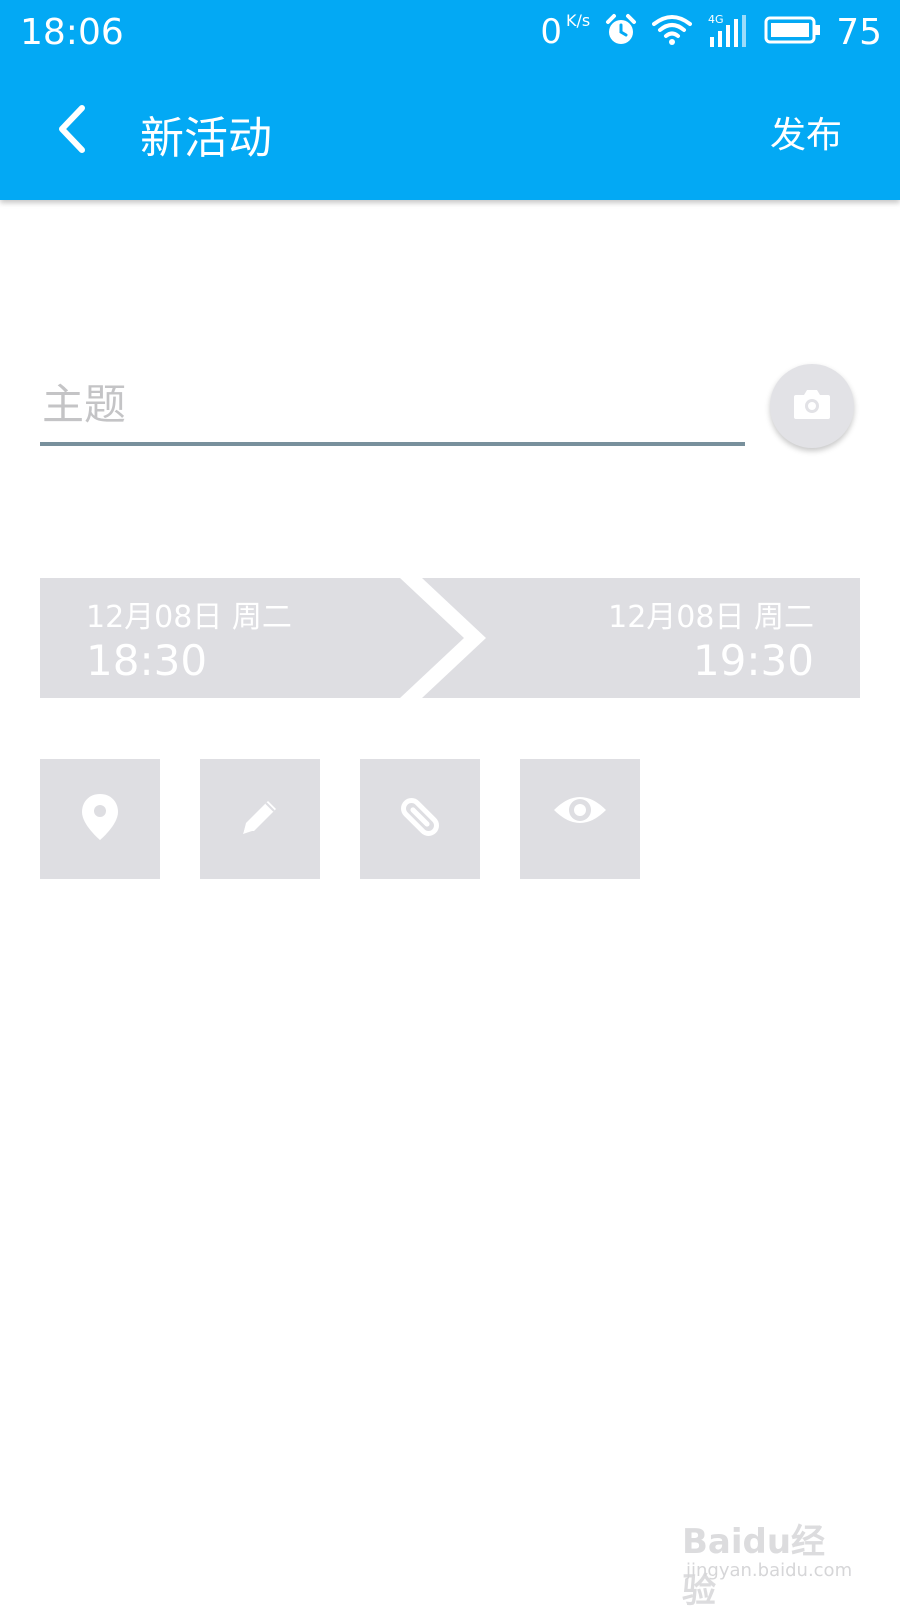 Image resolution: width=900 pixels, height=1612 pixels. I want to click on cellular-signal-icon: 4G, so click(728, 32).